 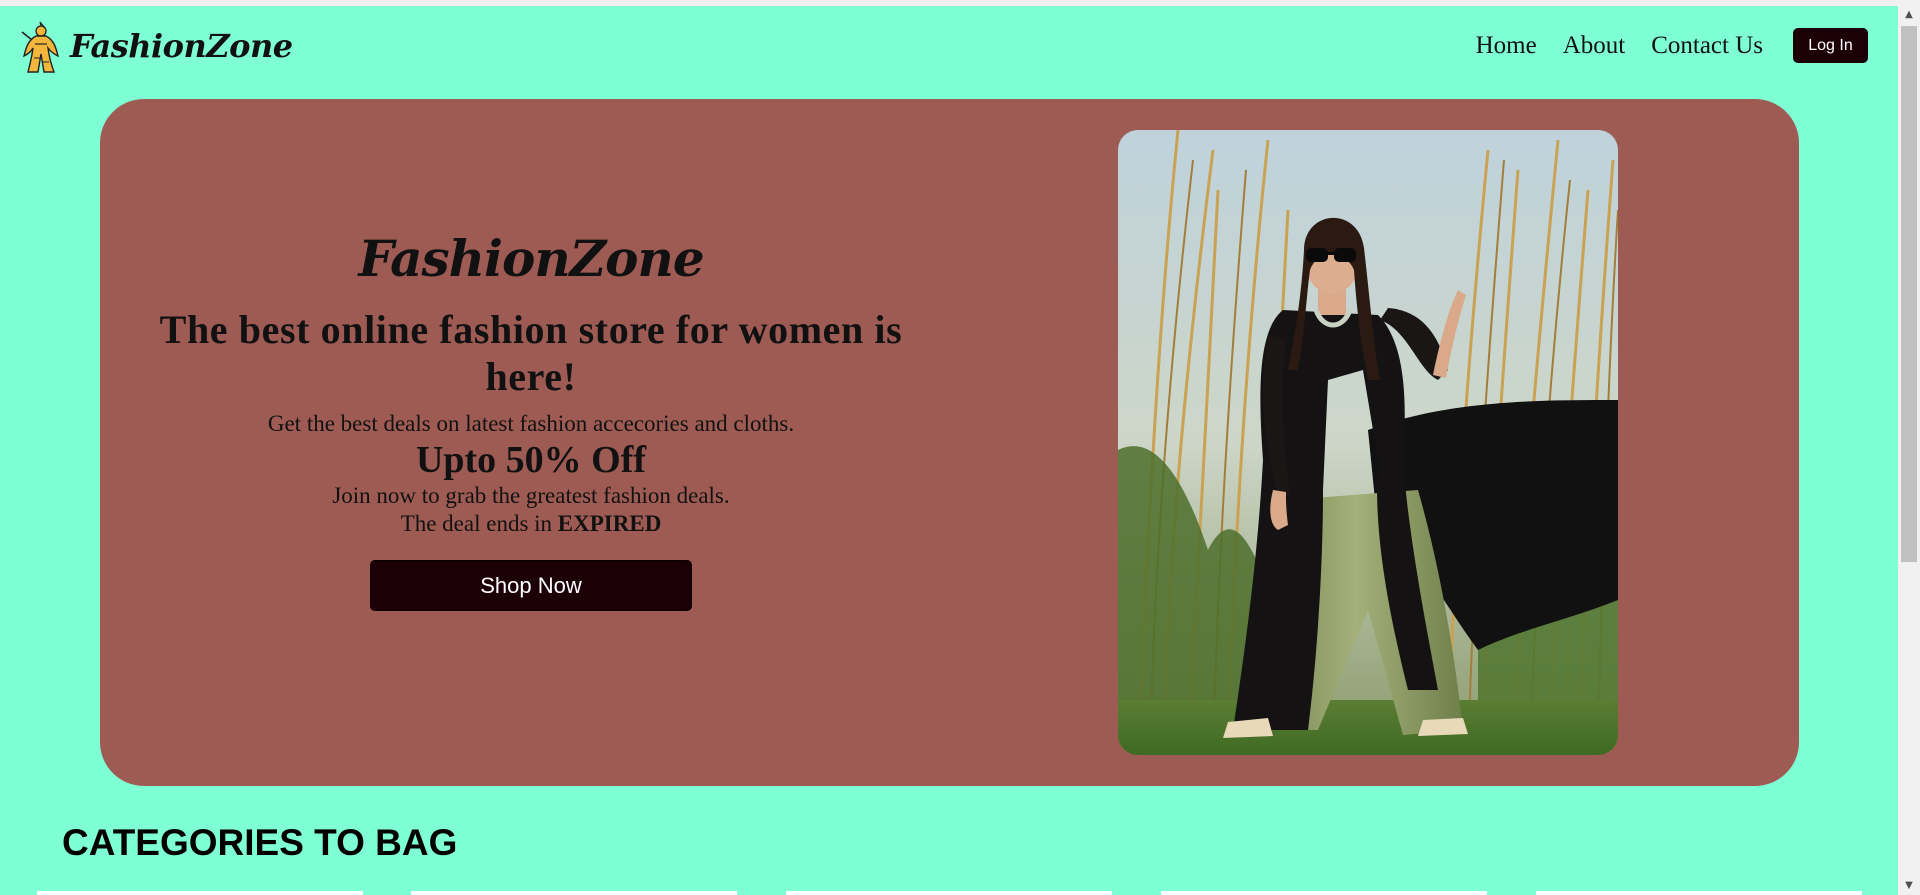 I want to click on vertical-scrollbar: ▲ ▼, so click(x=1909, y=450).